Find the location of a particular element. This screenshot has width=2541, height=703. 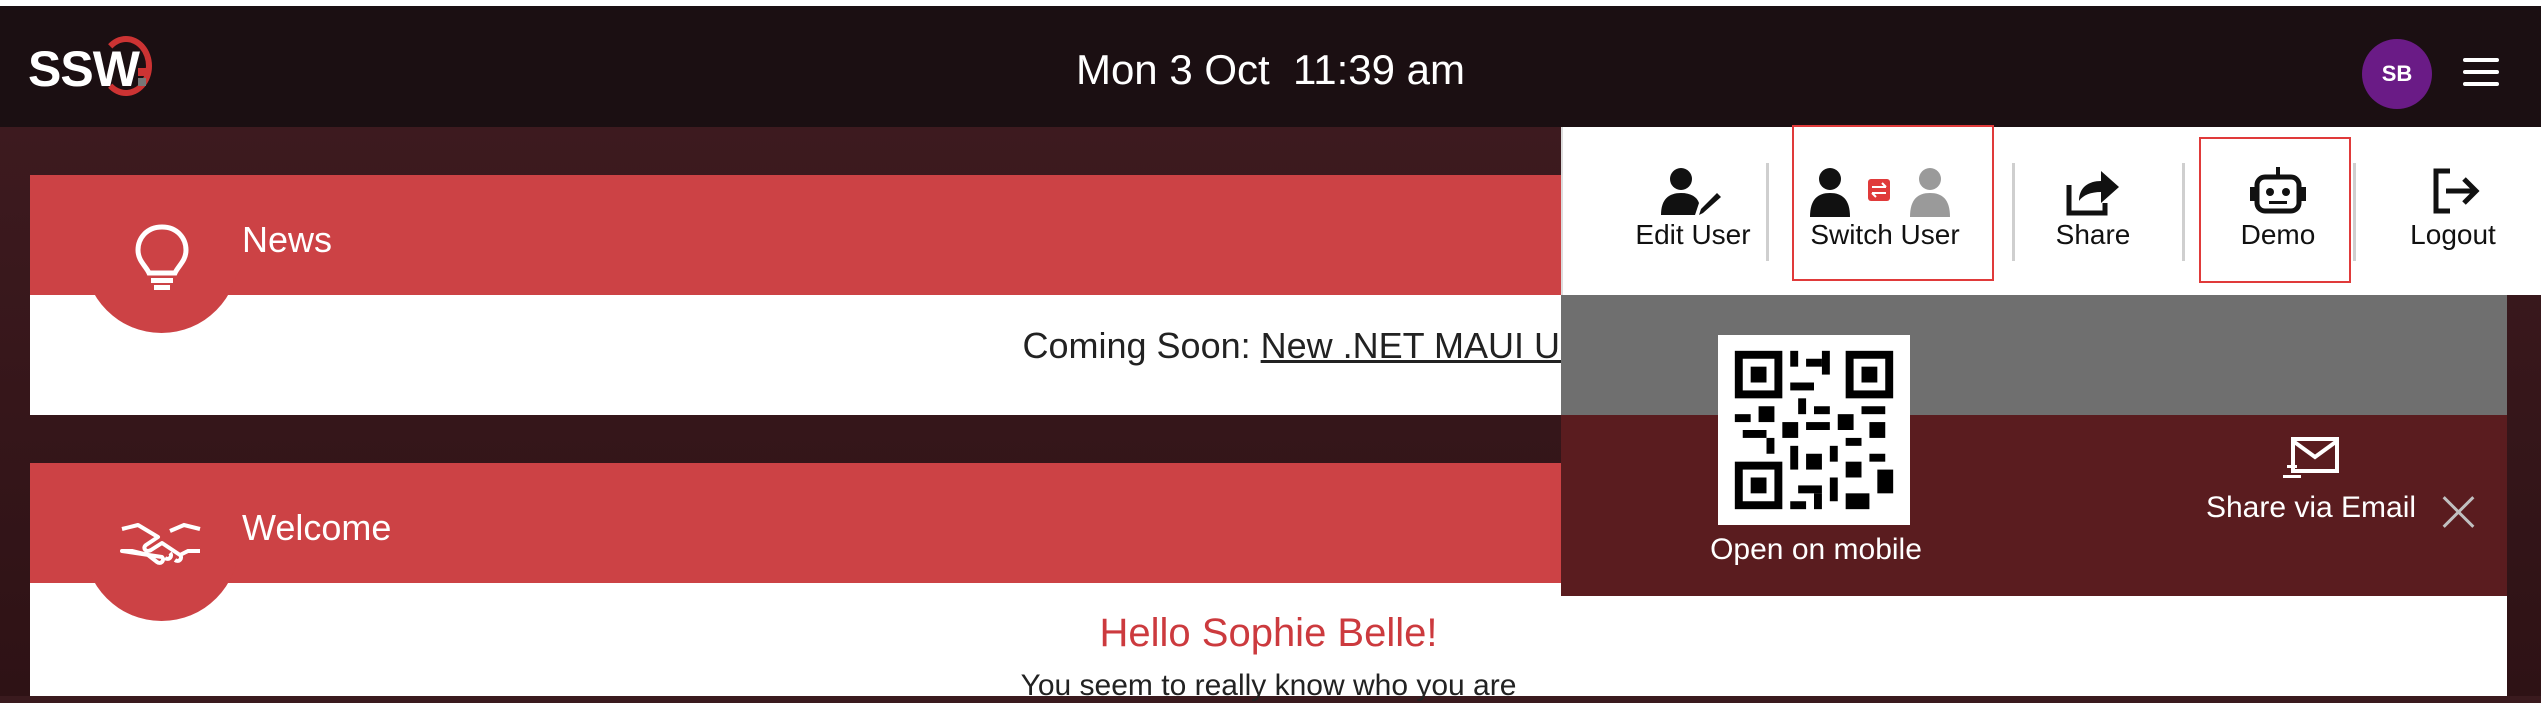

hamburger-menu-icon is located at coordinates (2481, 72).